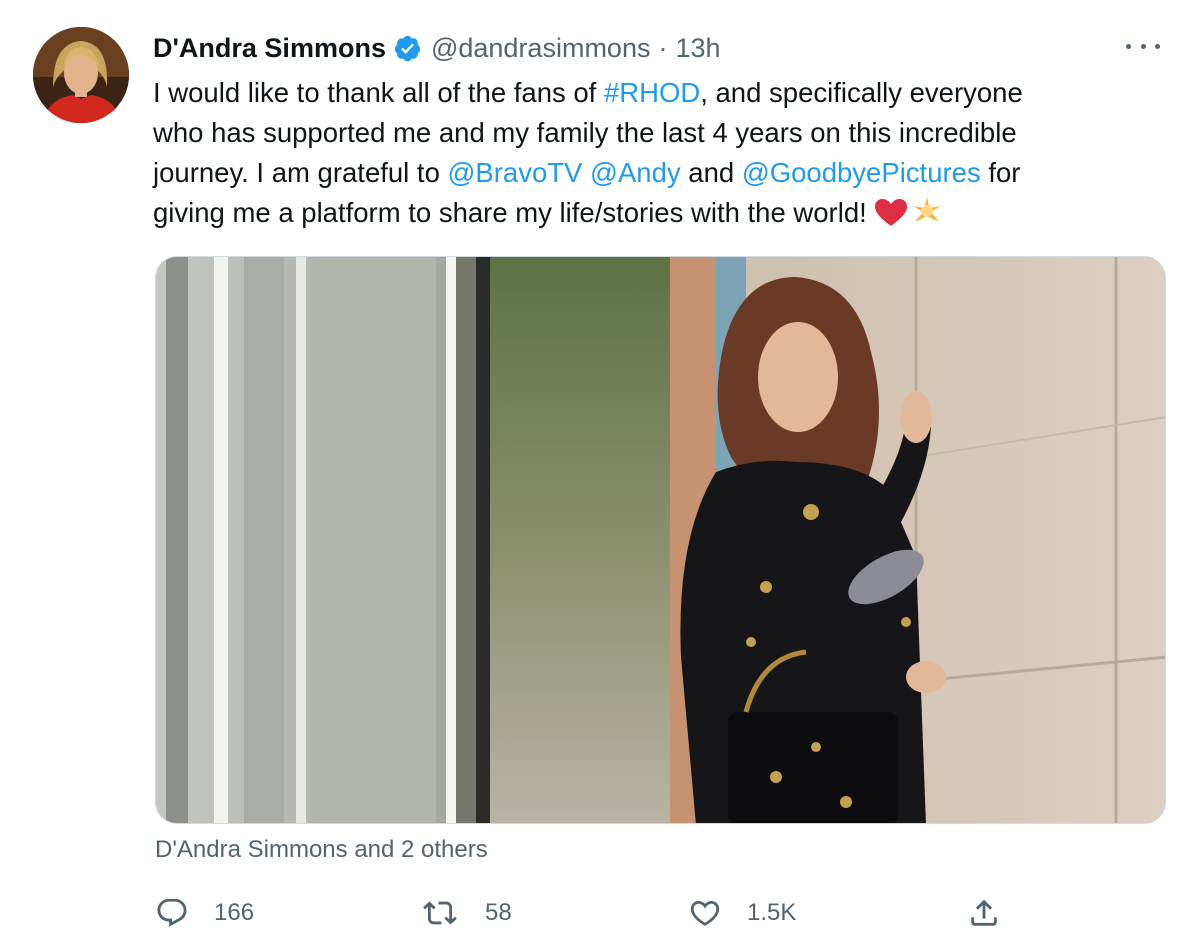 This screenshot has height=952, width=1198. Describe the element at coordinates (378, 92) in the screenshot. I see `text-segment: I would like to thank all of the fans of` at that location.